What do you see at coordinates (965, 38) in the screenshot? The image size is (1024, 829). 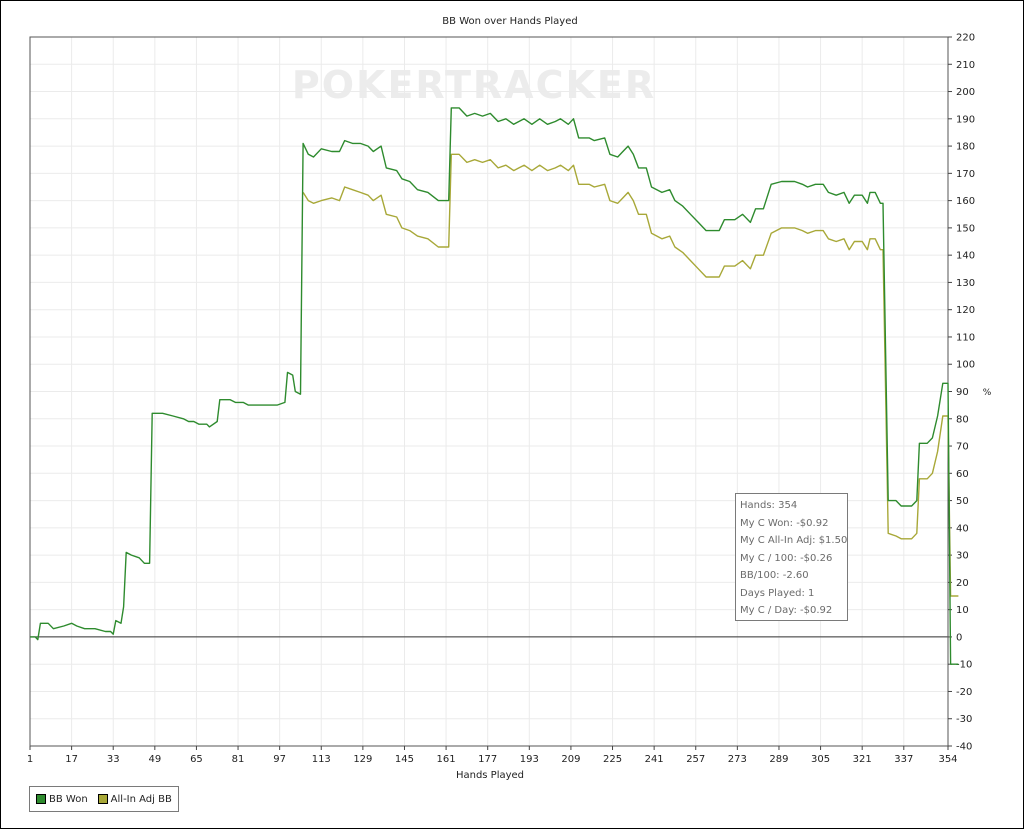 I see `y-tick-label: 220` at bounding box center [965, 38].